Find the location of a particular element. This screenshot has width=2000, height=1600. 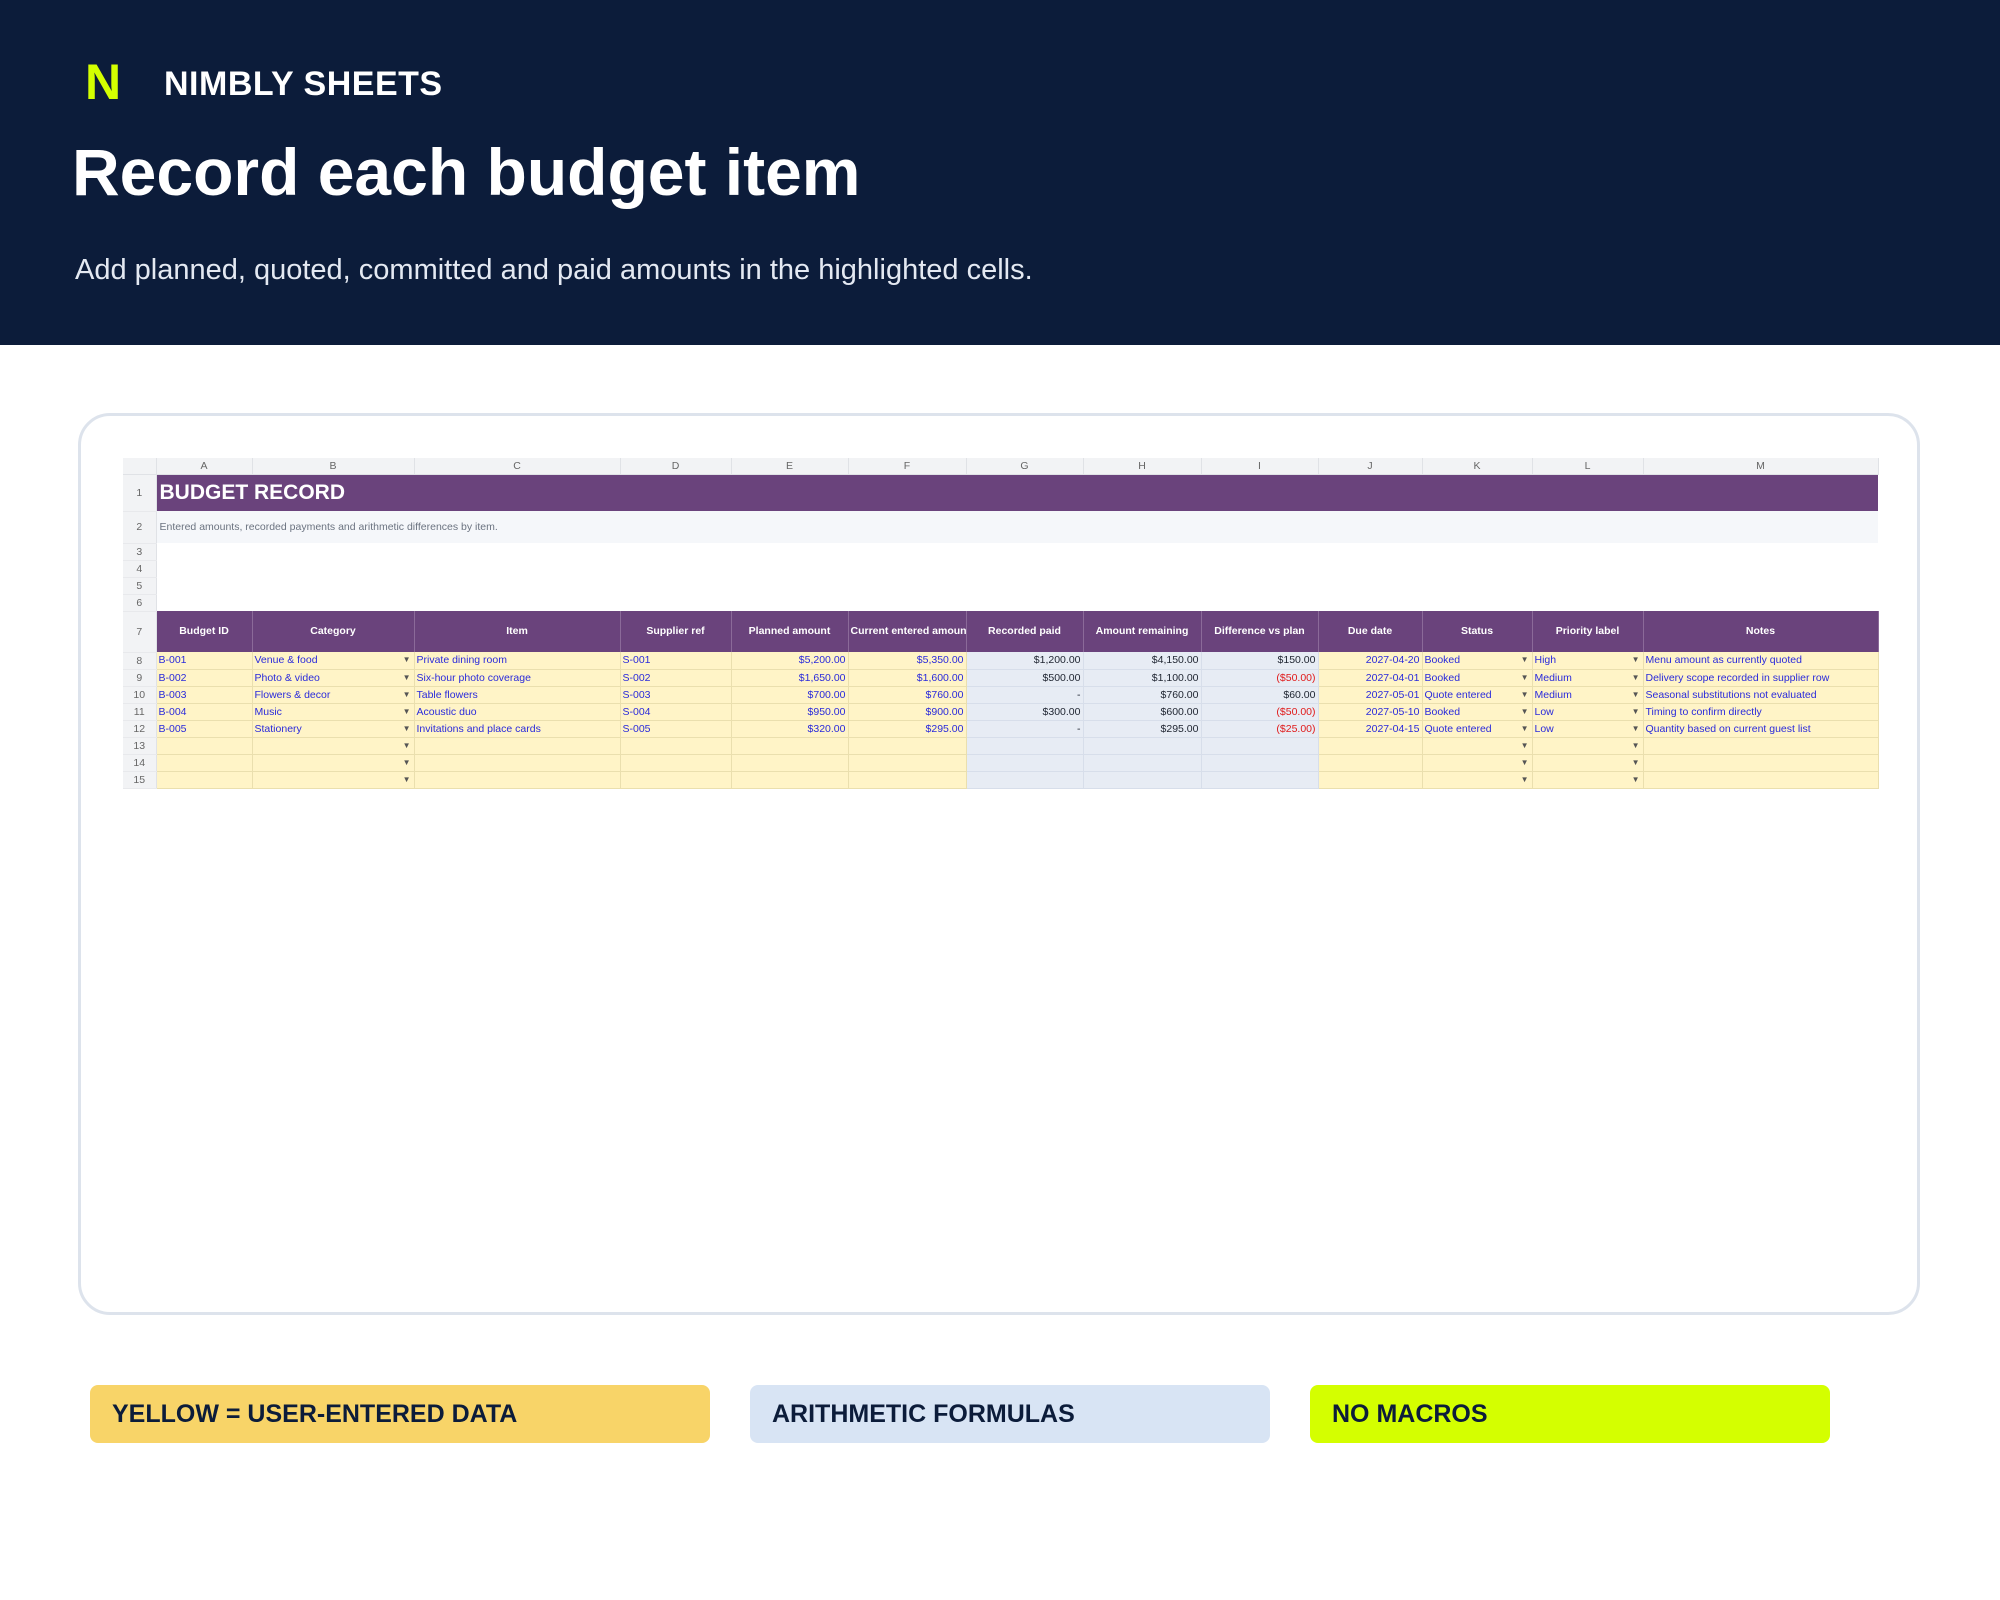

table-cell: S-001 is located at coordinates (676, 661).